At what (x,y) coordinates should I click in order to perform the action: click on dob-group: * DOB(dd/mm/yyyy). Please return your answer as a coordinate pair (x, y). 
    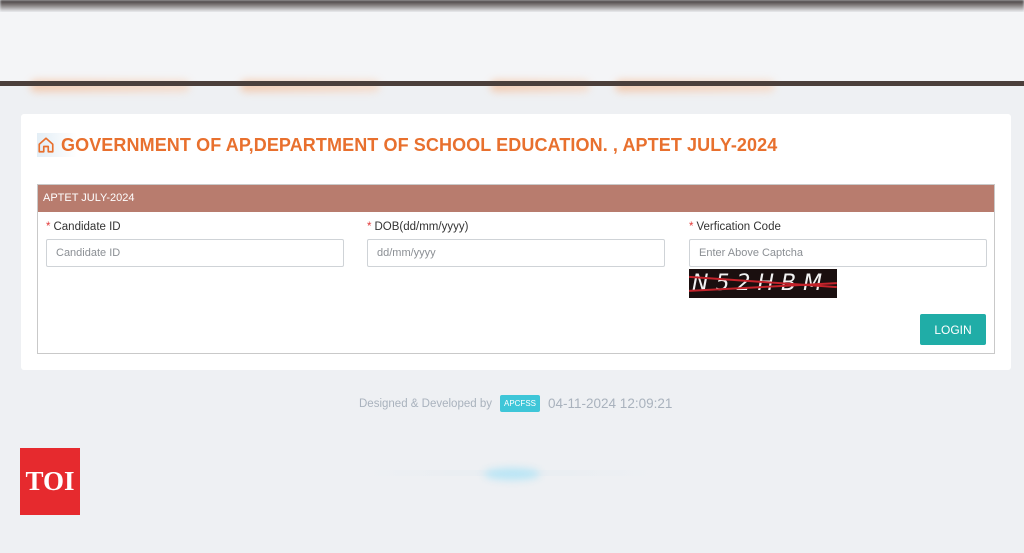
    Looking at the image, I should click on (516, 244).